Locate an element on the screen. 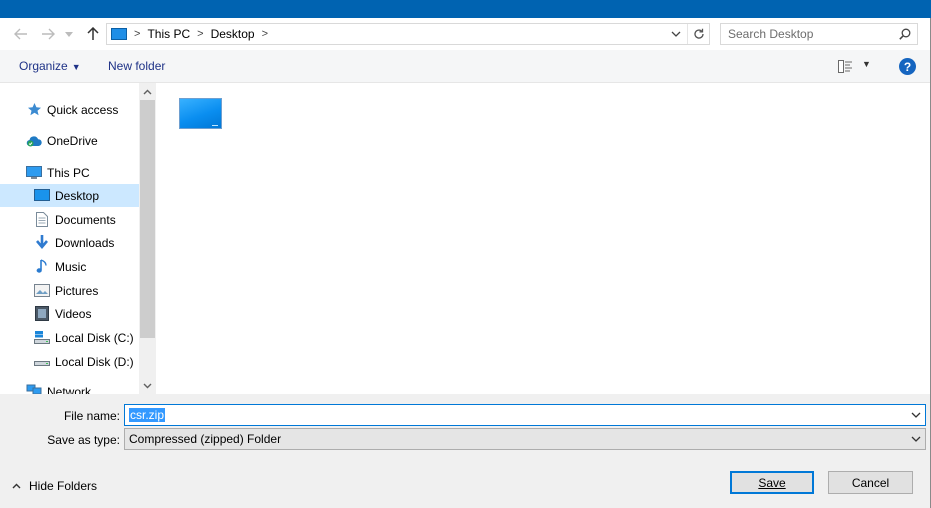  breadcrumb-this-pc: This PC is located at coordinates (168, 34).